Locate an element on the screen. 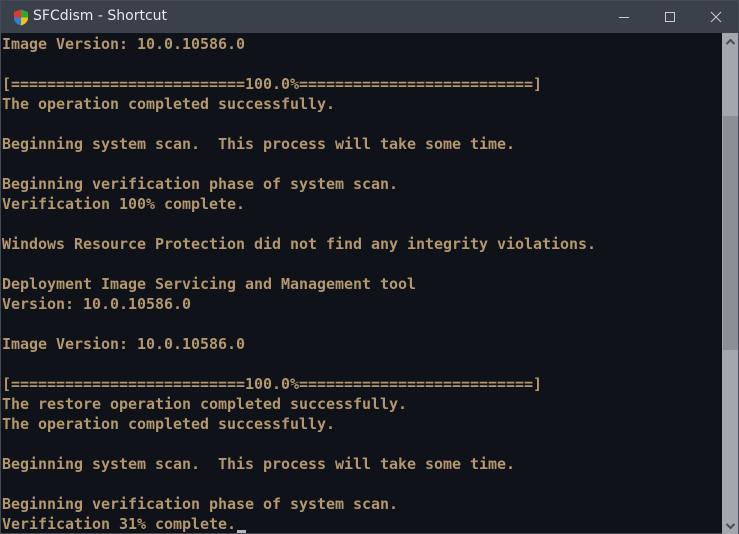  minimize-icon is located at coordinates (624, 17).